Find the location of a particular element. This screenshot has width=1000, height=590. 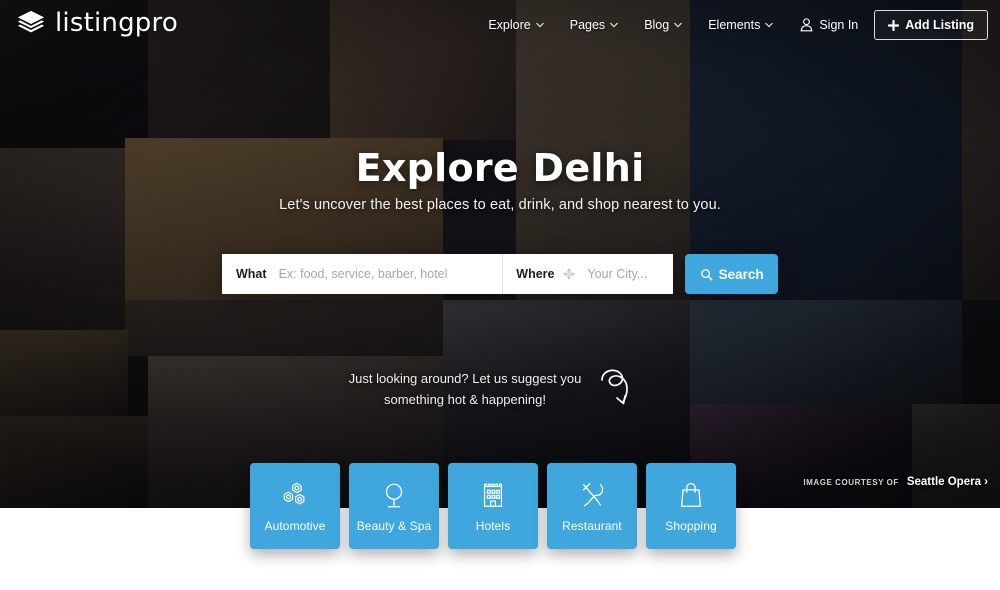

search-what-input is located at coordinates (389, 274).